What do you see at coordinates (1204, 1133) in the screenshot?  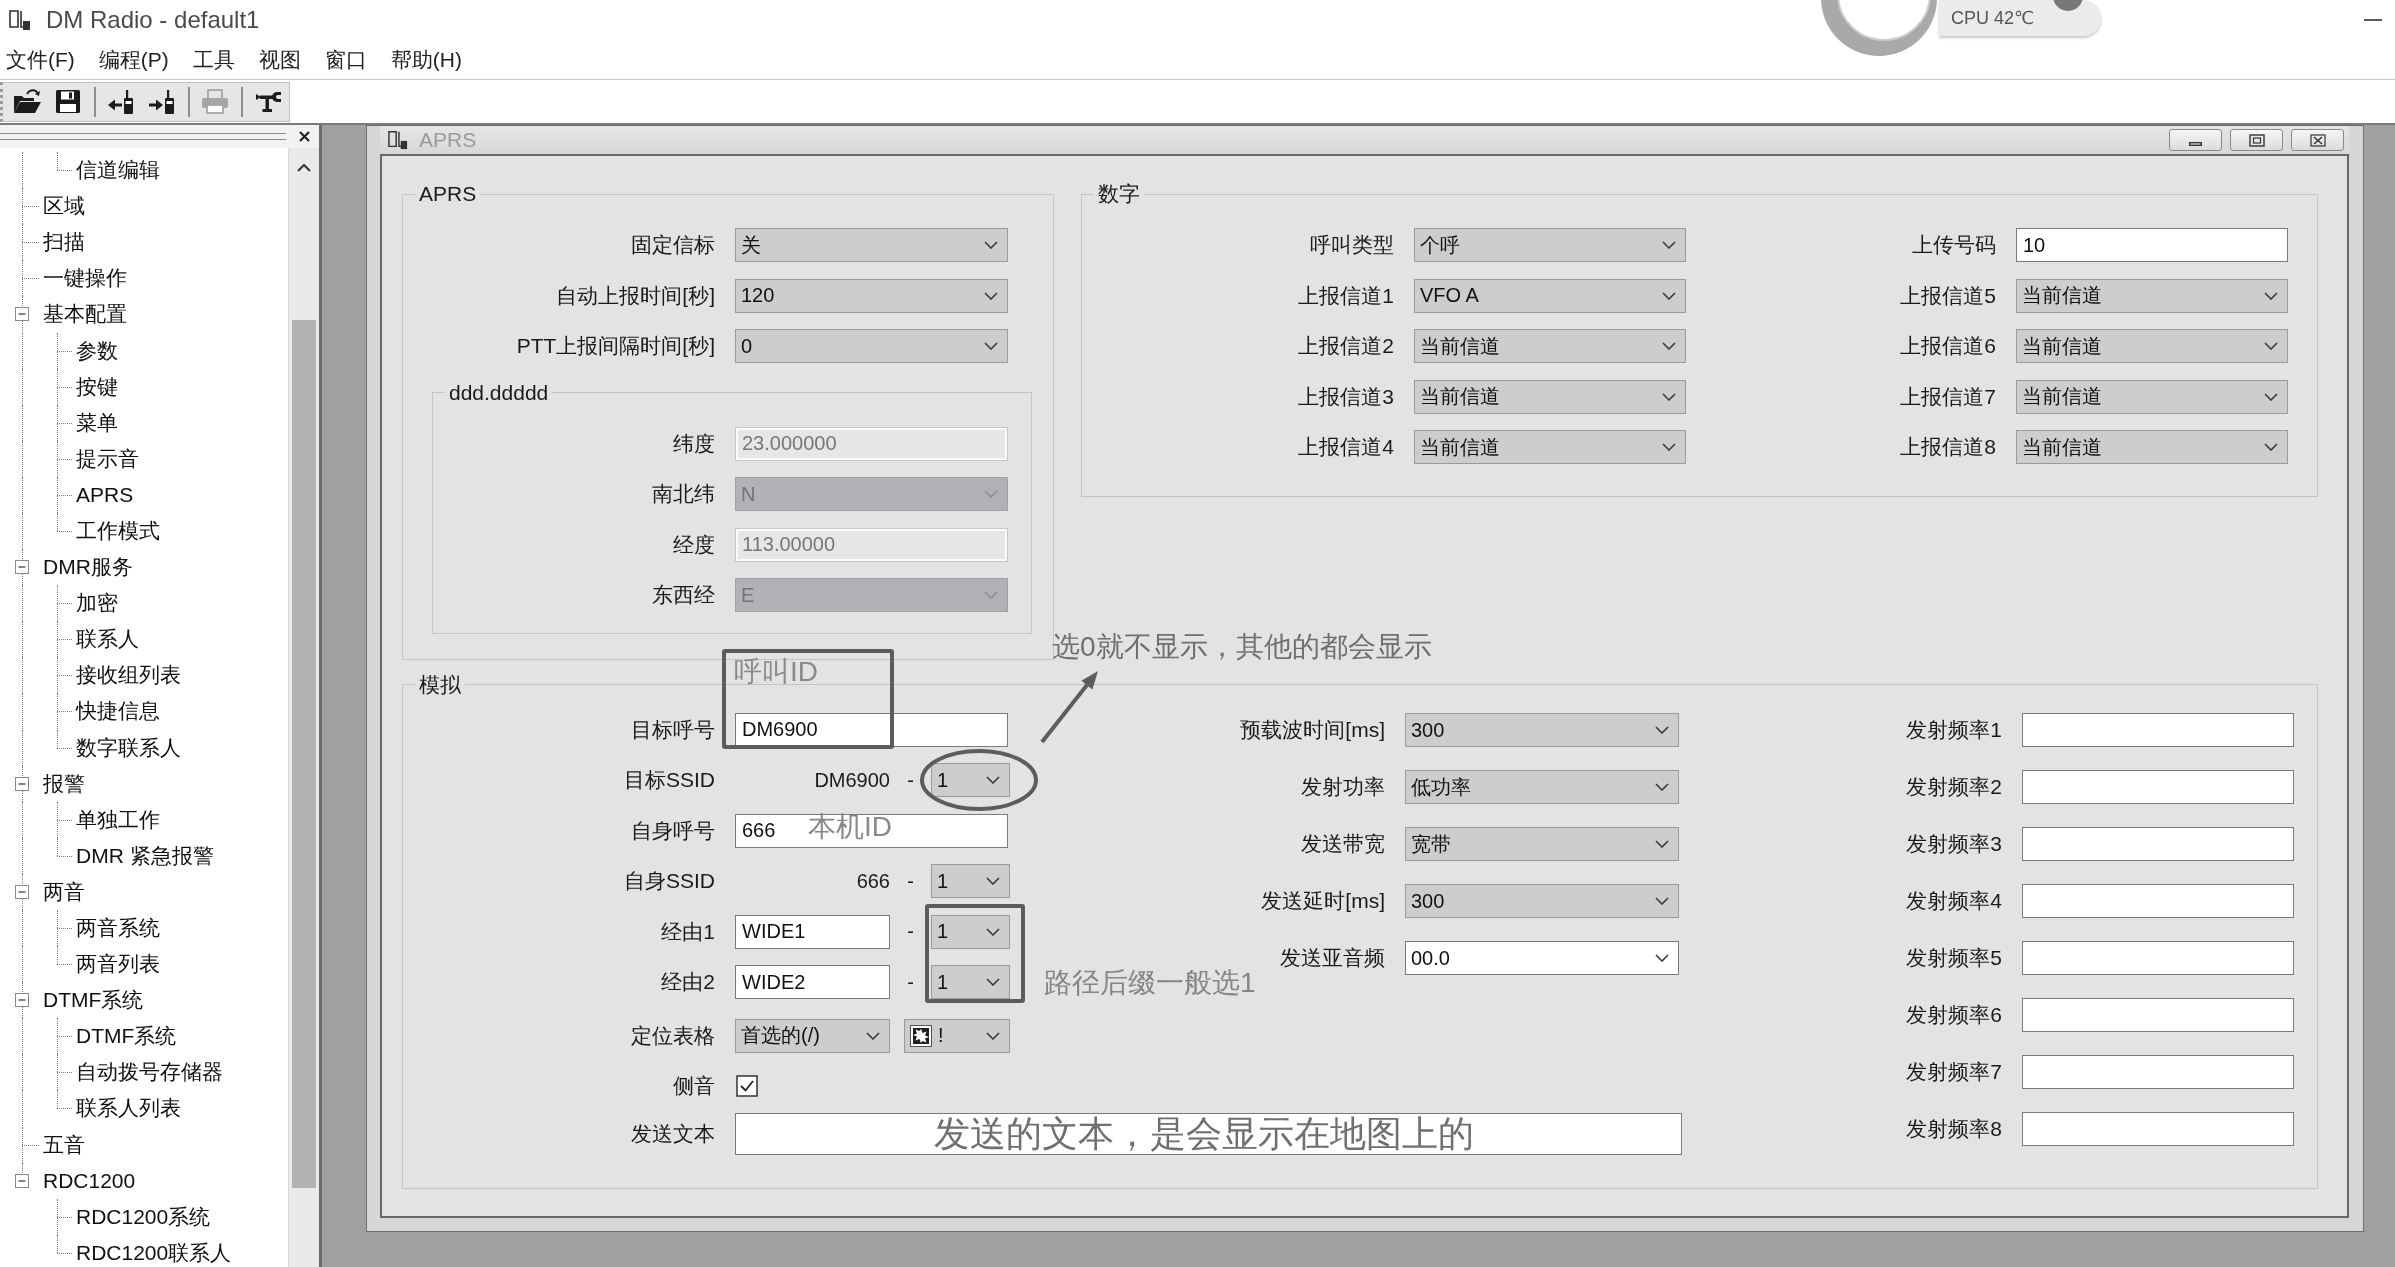 I see `annotation-note: 发送的文本，是会显示在地图上的` at bounding box center [1204, 1133].